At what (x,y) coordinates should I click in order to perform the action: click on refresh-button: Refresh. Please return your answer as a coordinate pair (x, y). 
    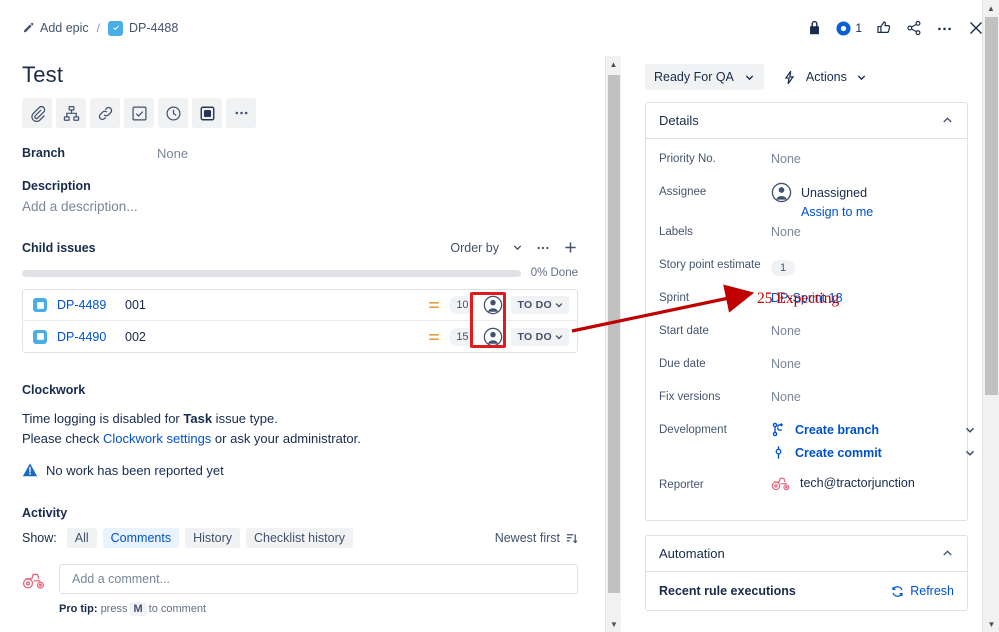
    Looking at the image, I should click on (922, 591).